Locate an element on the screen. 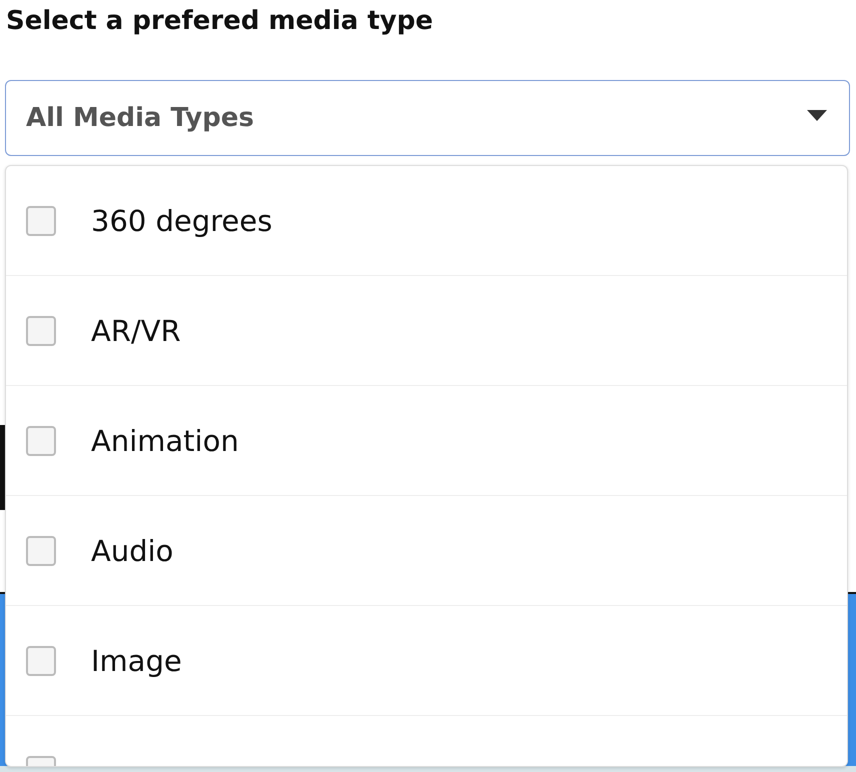 This screenshot has height=772, width=856. option-item: 360 degrees is located at coordinates (426, 221).